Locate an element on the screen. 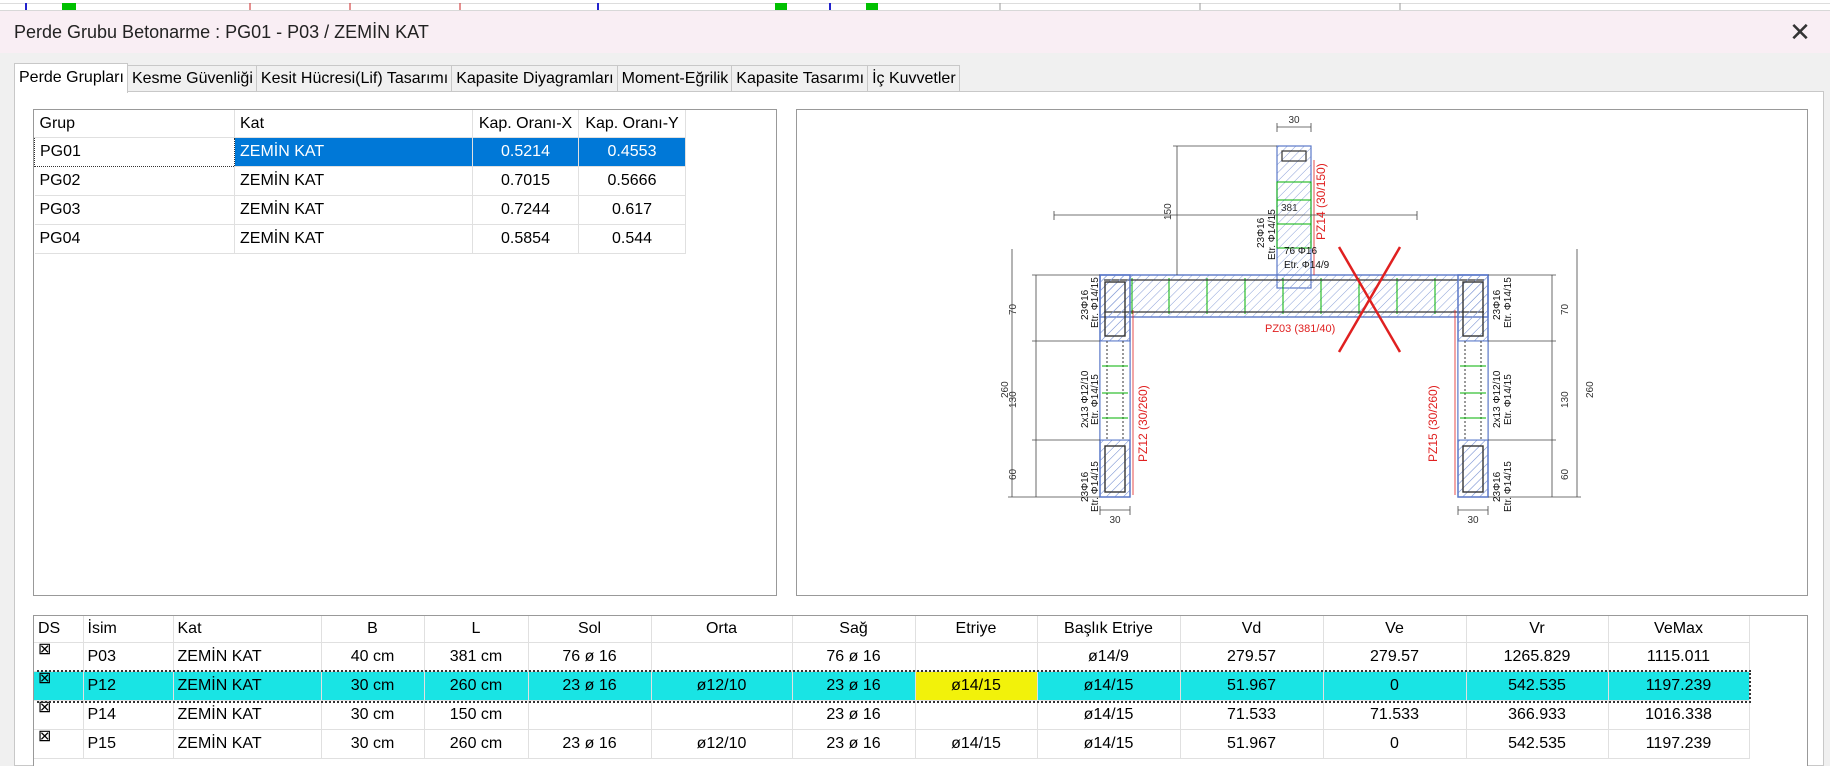  header-grup: Grup is located at coordinates (134, 124).